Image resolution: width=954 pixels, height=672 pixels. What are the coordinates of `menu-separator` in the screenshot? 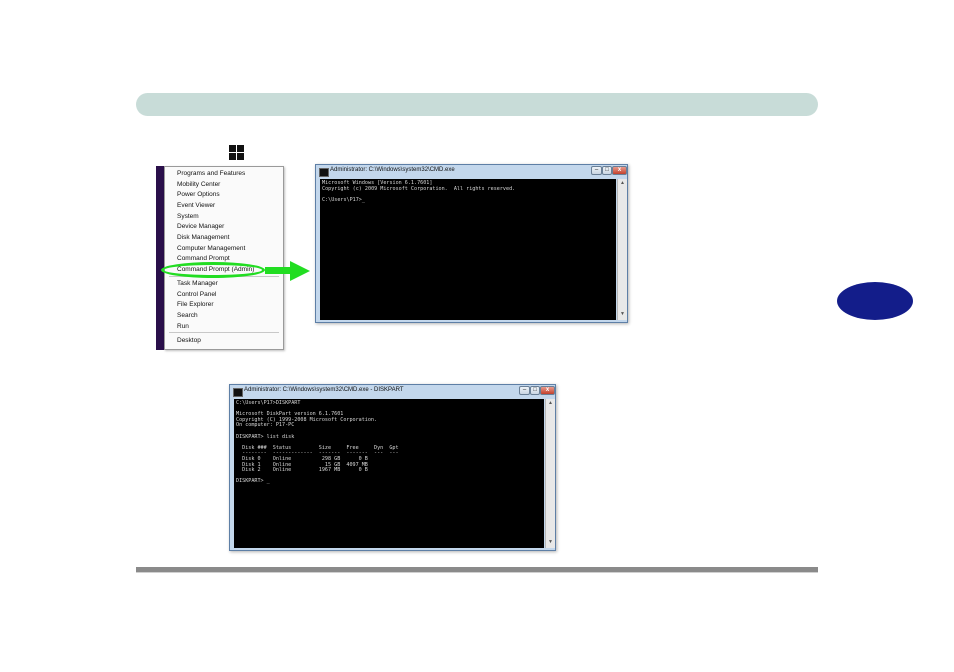 It's located at (224, 332).